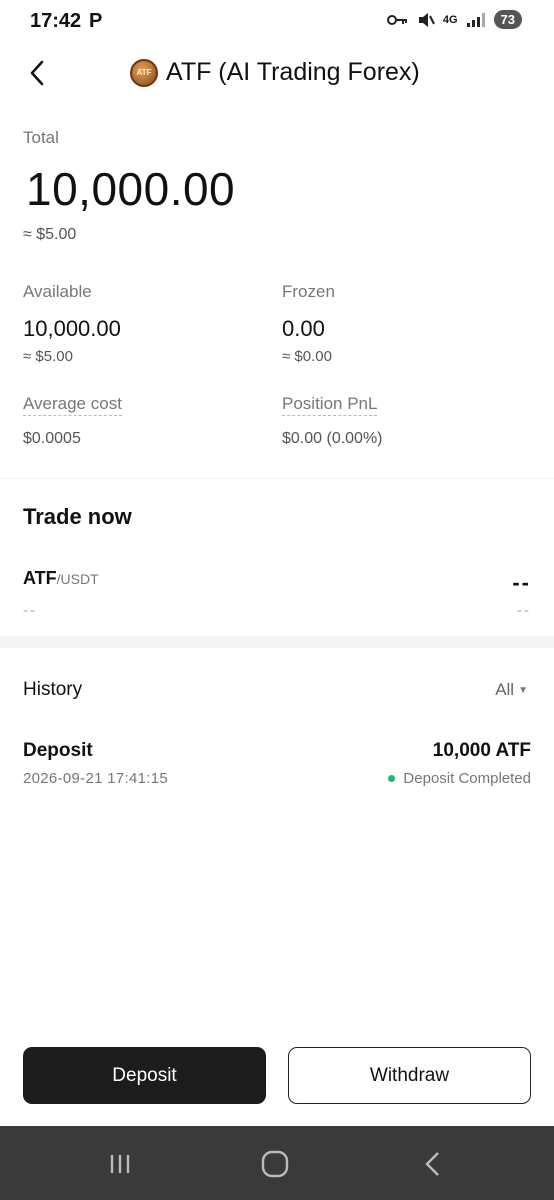  Describe the element at coordinates (72, 421) in the screenshot. I see `avg-cost-stat: Average cost $0.0005` at that location.